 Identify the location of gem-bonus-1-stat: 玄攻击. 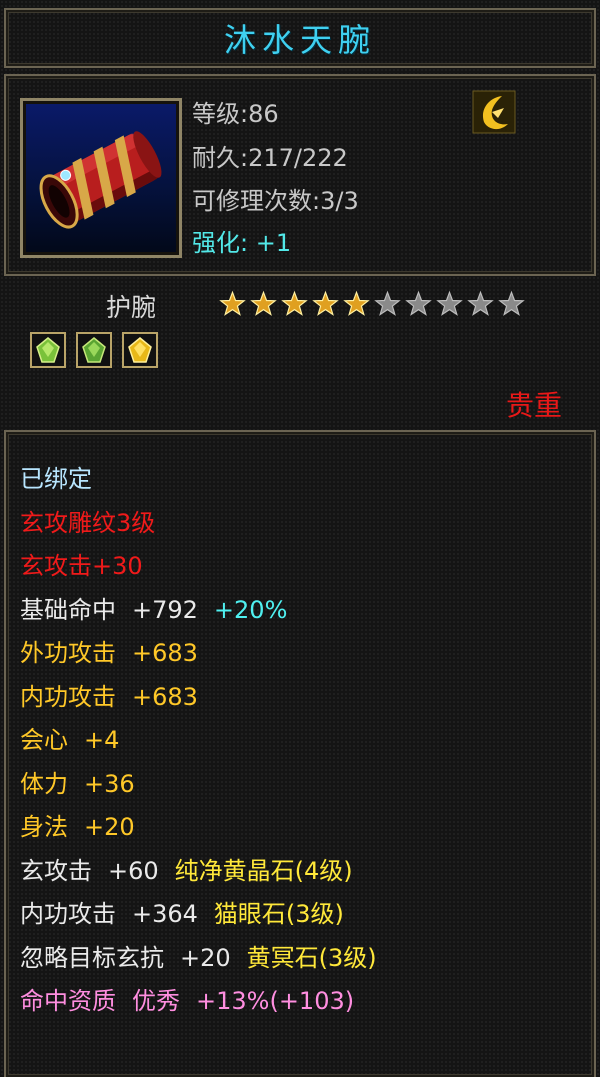
(56, 870).